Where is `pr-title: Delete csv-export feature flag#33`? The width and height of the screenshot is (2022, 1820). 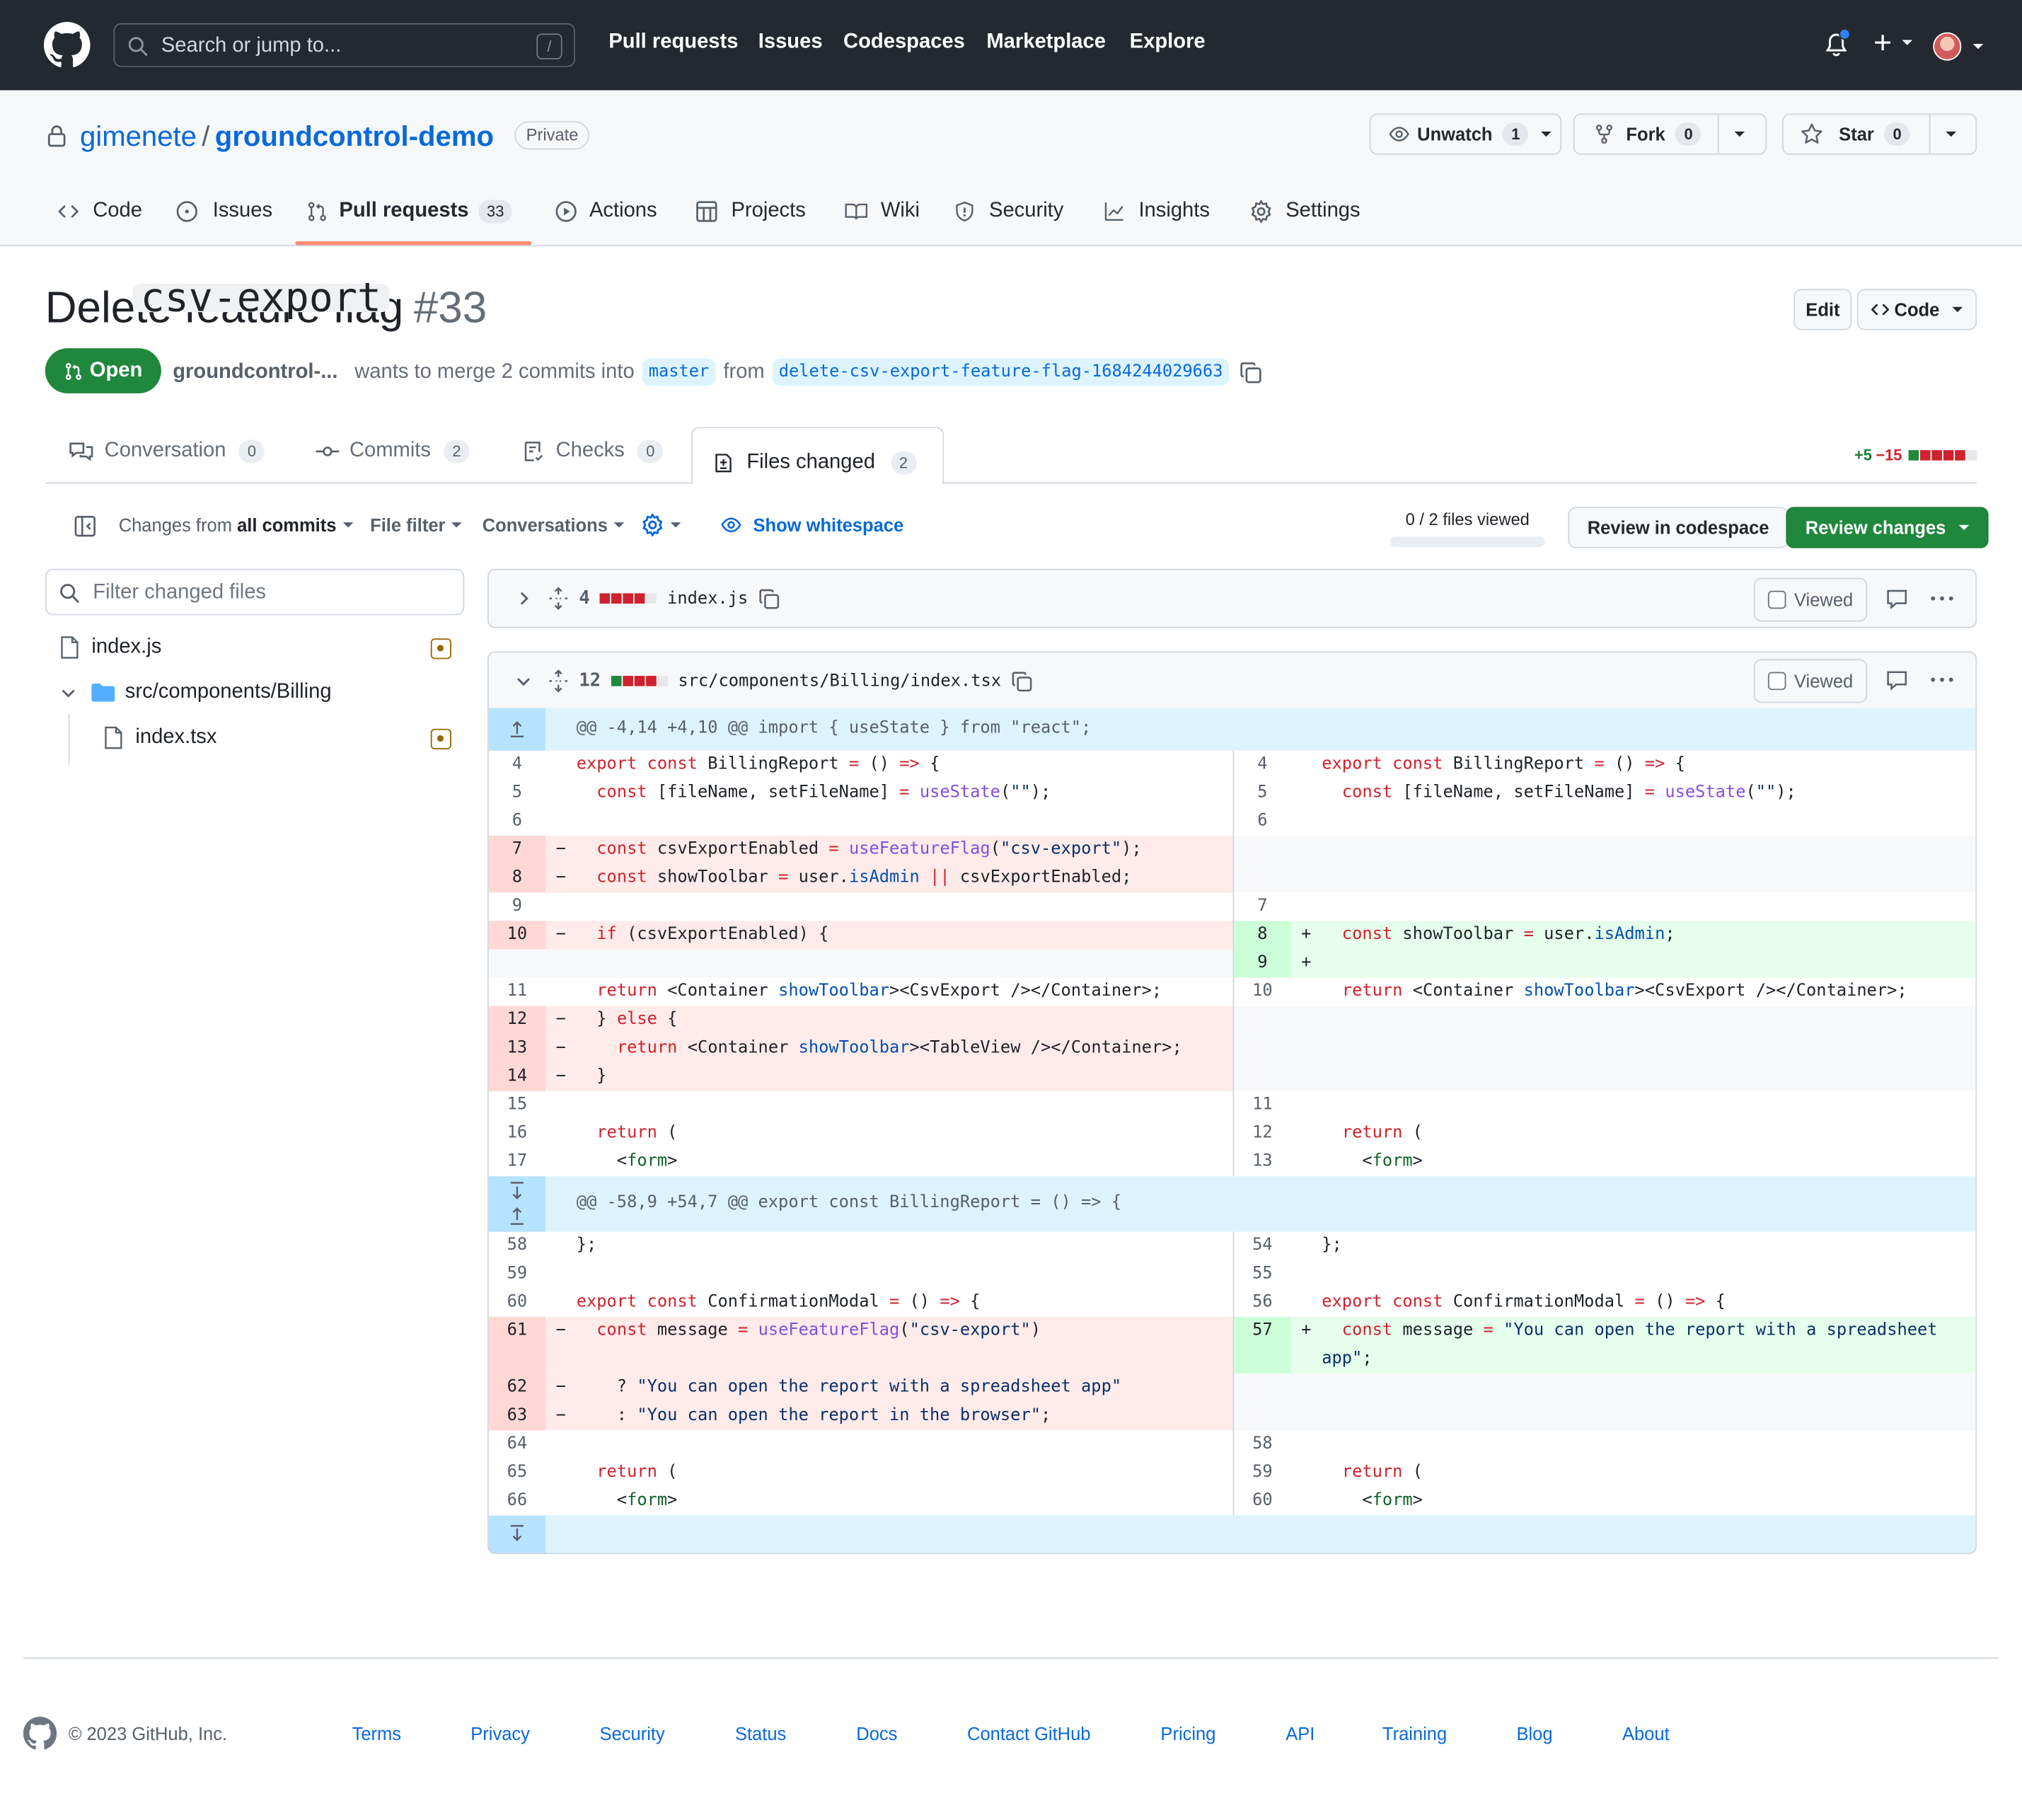
pr-title: Delete csv-export feature flag#33 is located at coordinates (266, 306).